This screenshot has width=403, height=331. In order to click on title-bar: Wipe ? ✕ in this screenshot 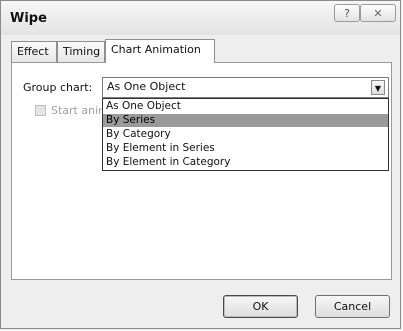, I will do `click(200, 18)`.